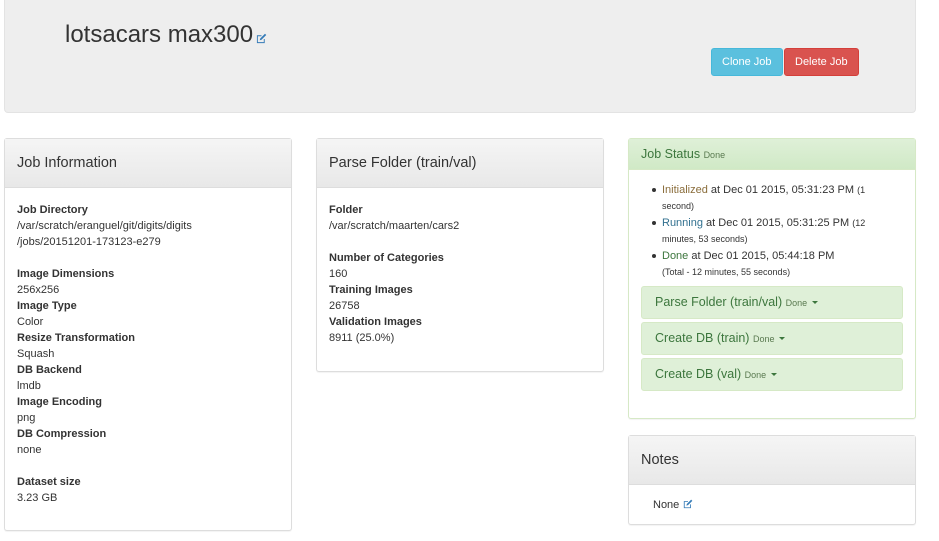  What do you see at coordinates (52, 210) in the screenshot?
I see `job-directory-label: Job Directory` at bounding box center [52, 210].